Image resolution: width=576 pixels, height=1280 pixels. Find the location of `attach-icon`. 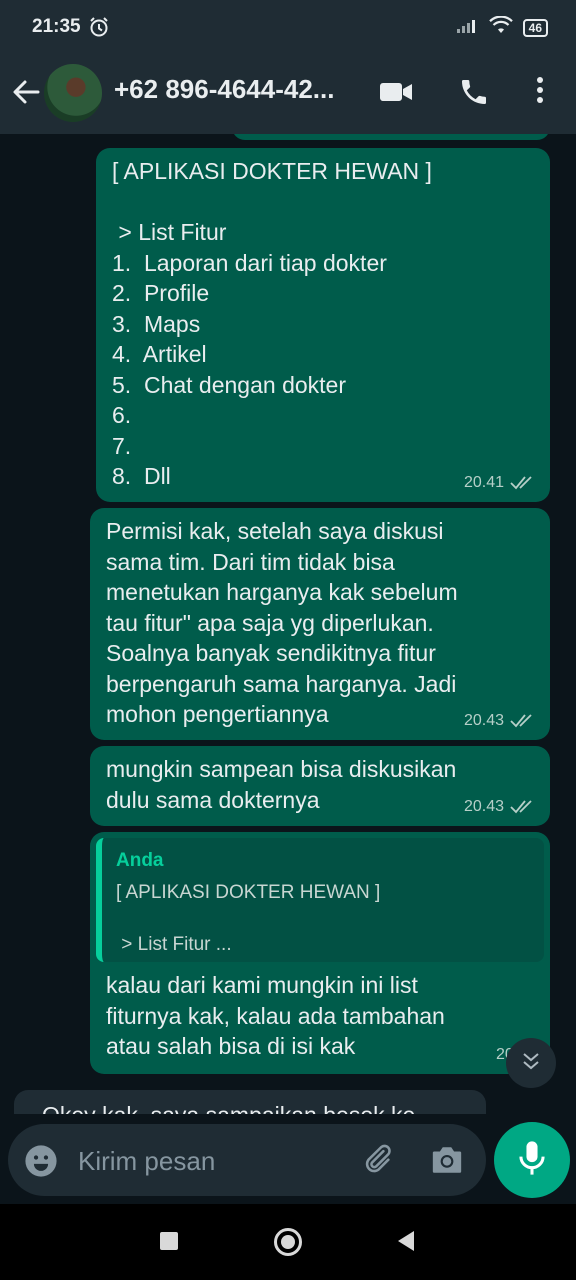

attach-icon is located at coordinates (377, 1161).